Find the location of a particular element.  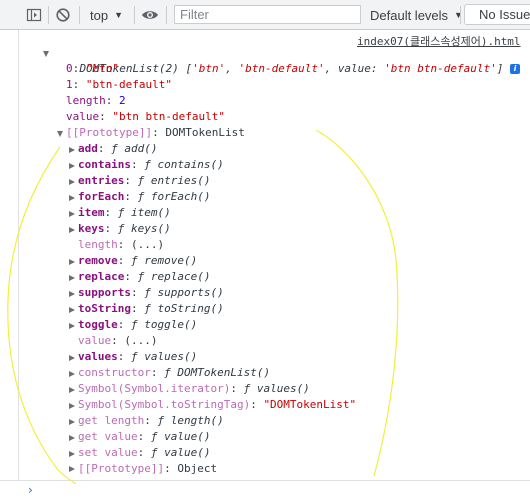

prototype-member-row: toString: ƒ toString() is located at coordinates (151, 309).